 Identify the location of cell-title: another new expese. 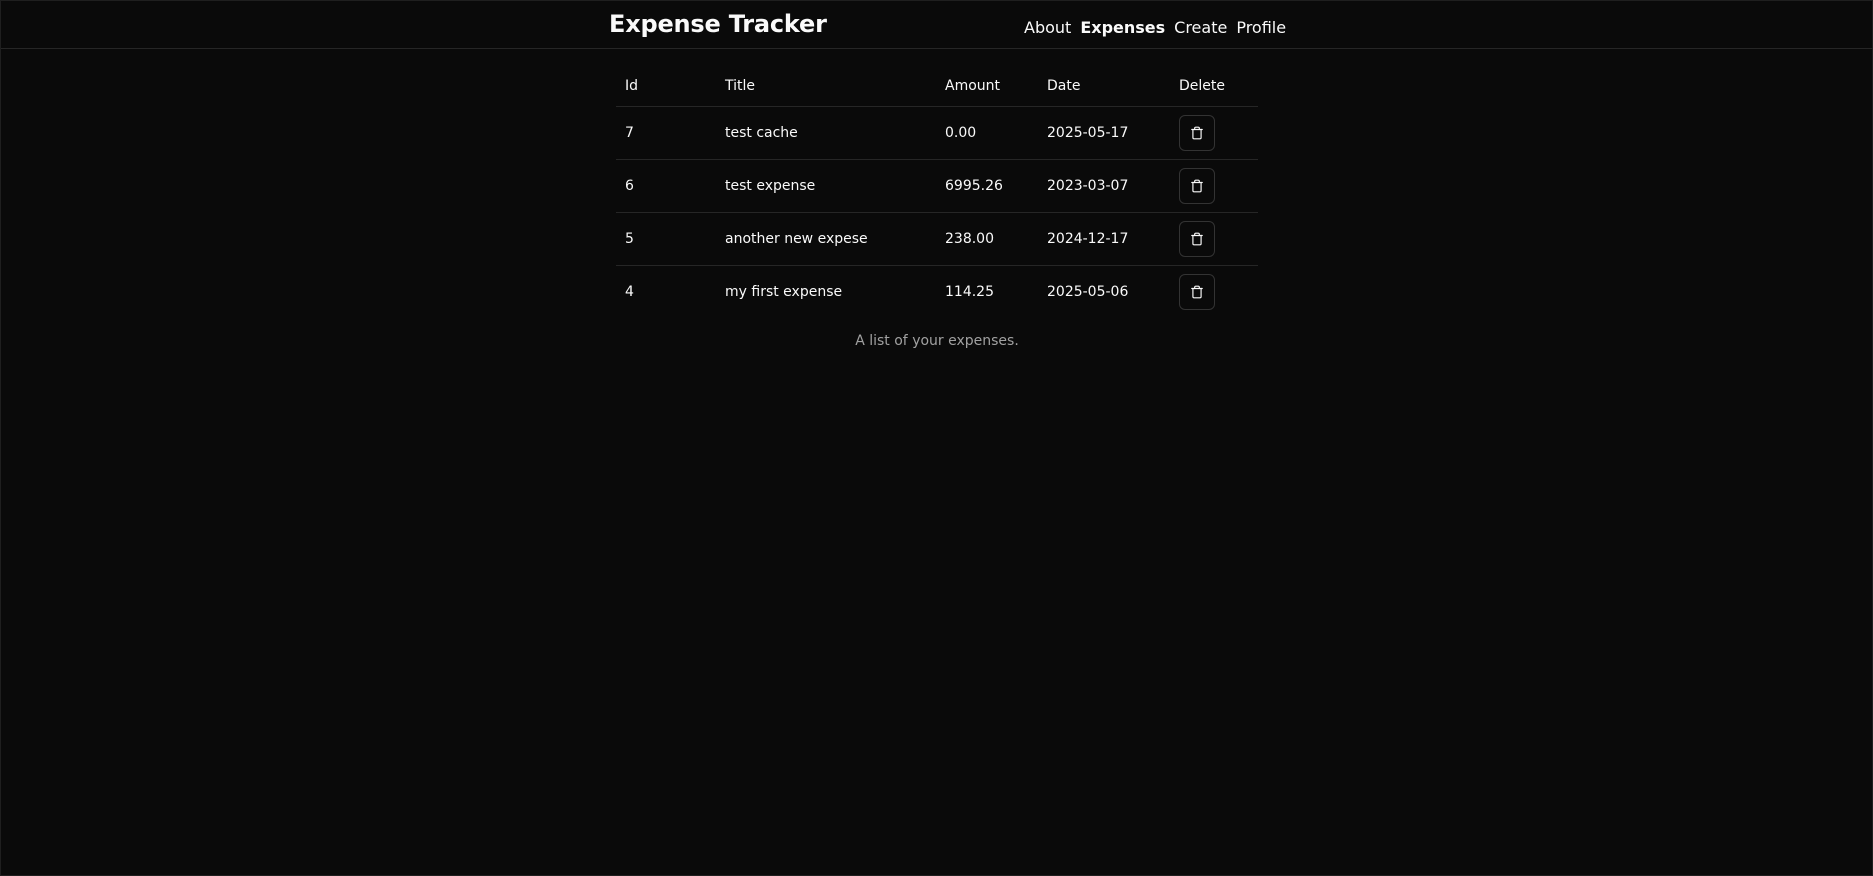
(826, 239).